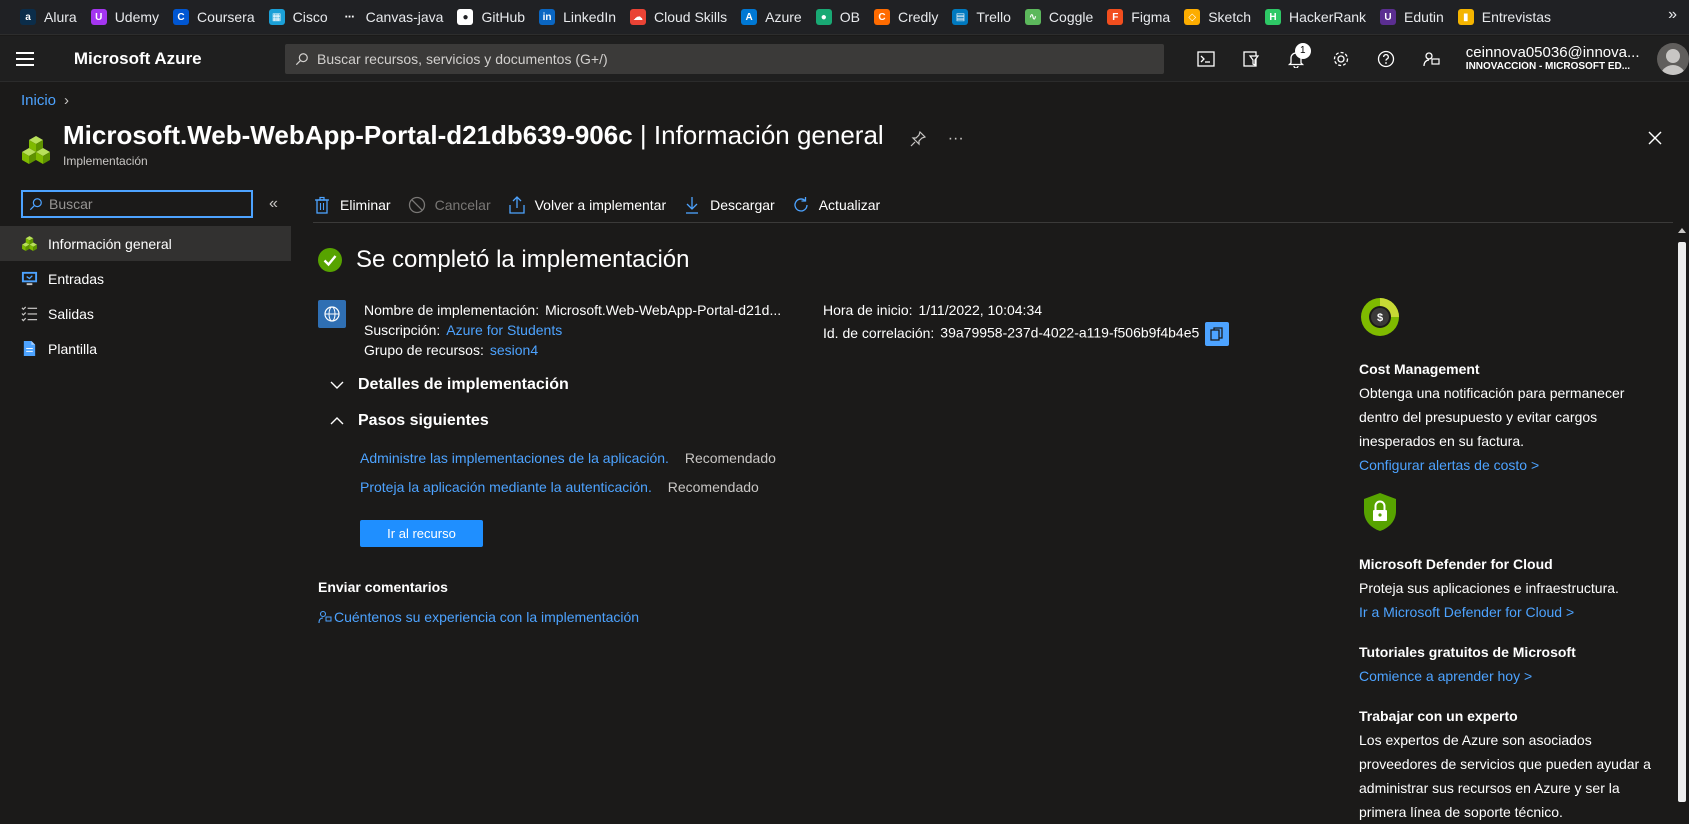  What do you see at coordinates (729, 205) in the screenshot?
I see `download-button: Descargar` at bounding box center [729, 205].